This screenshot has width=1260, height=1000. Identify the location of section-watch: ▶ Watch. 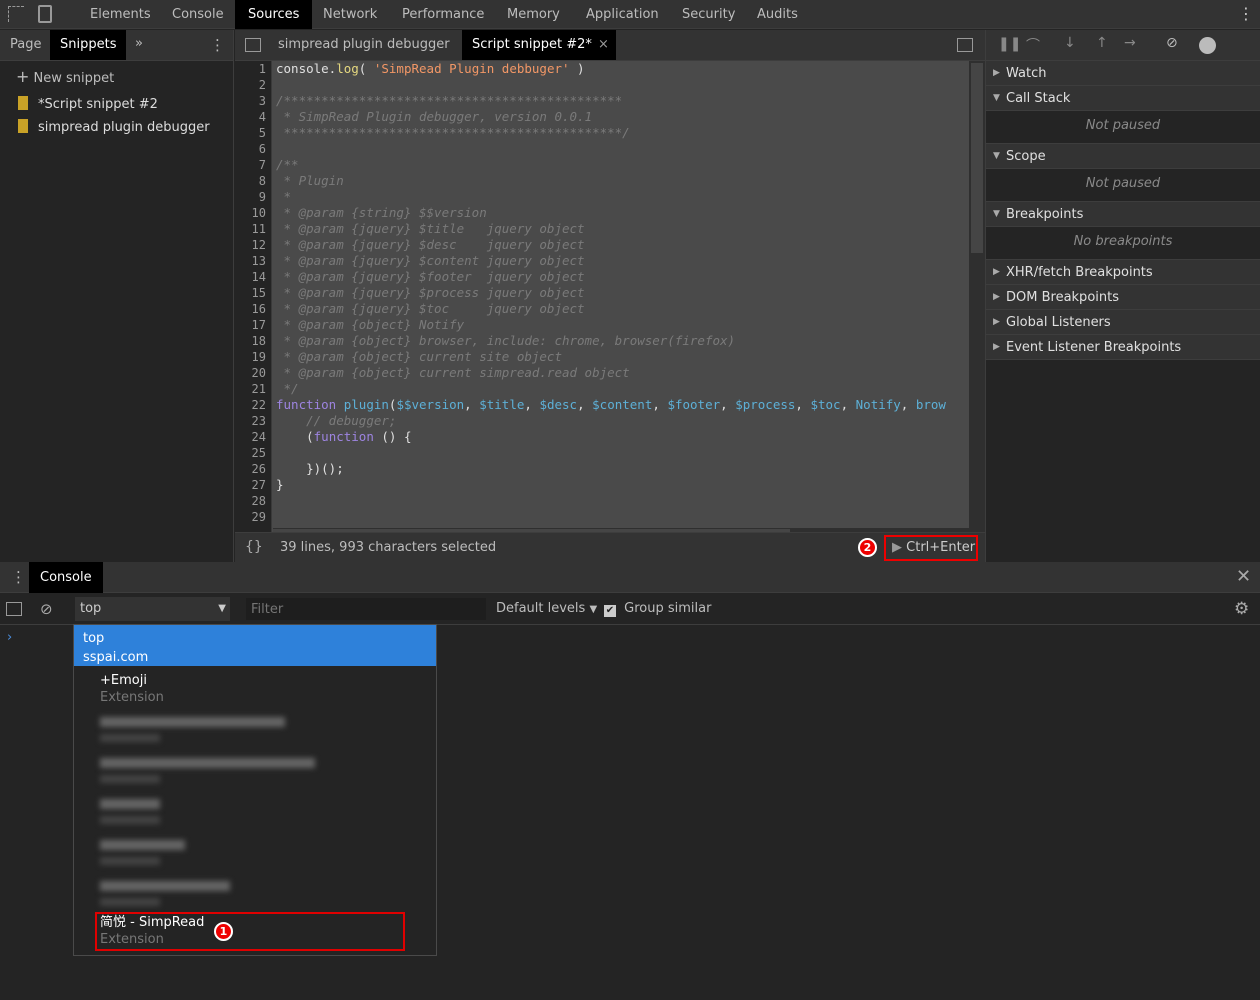
(1123, 73).